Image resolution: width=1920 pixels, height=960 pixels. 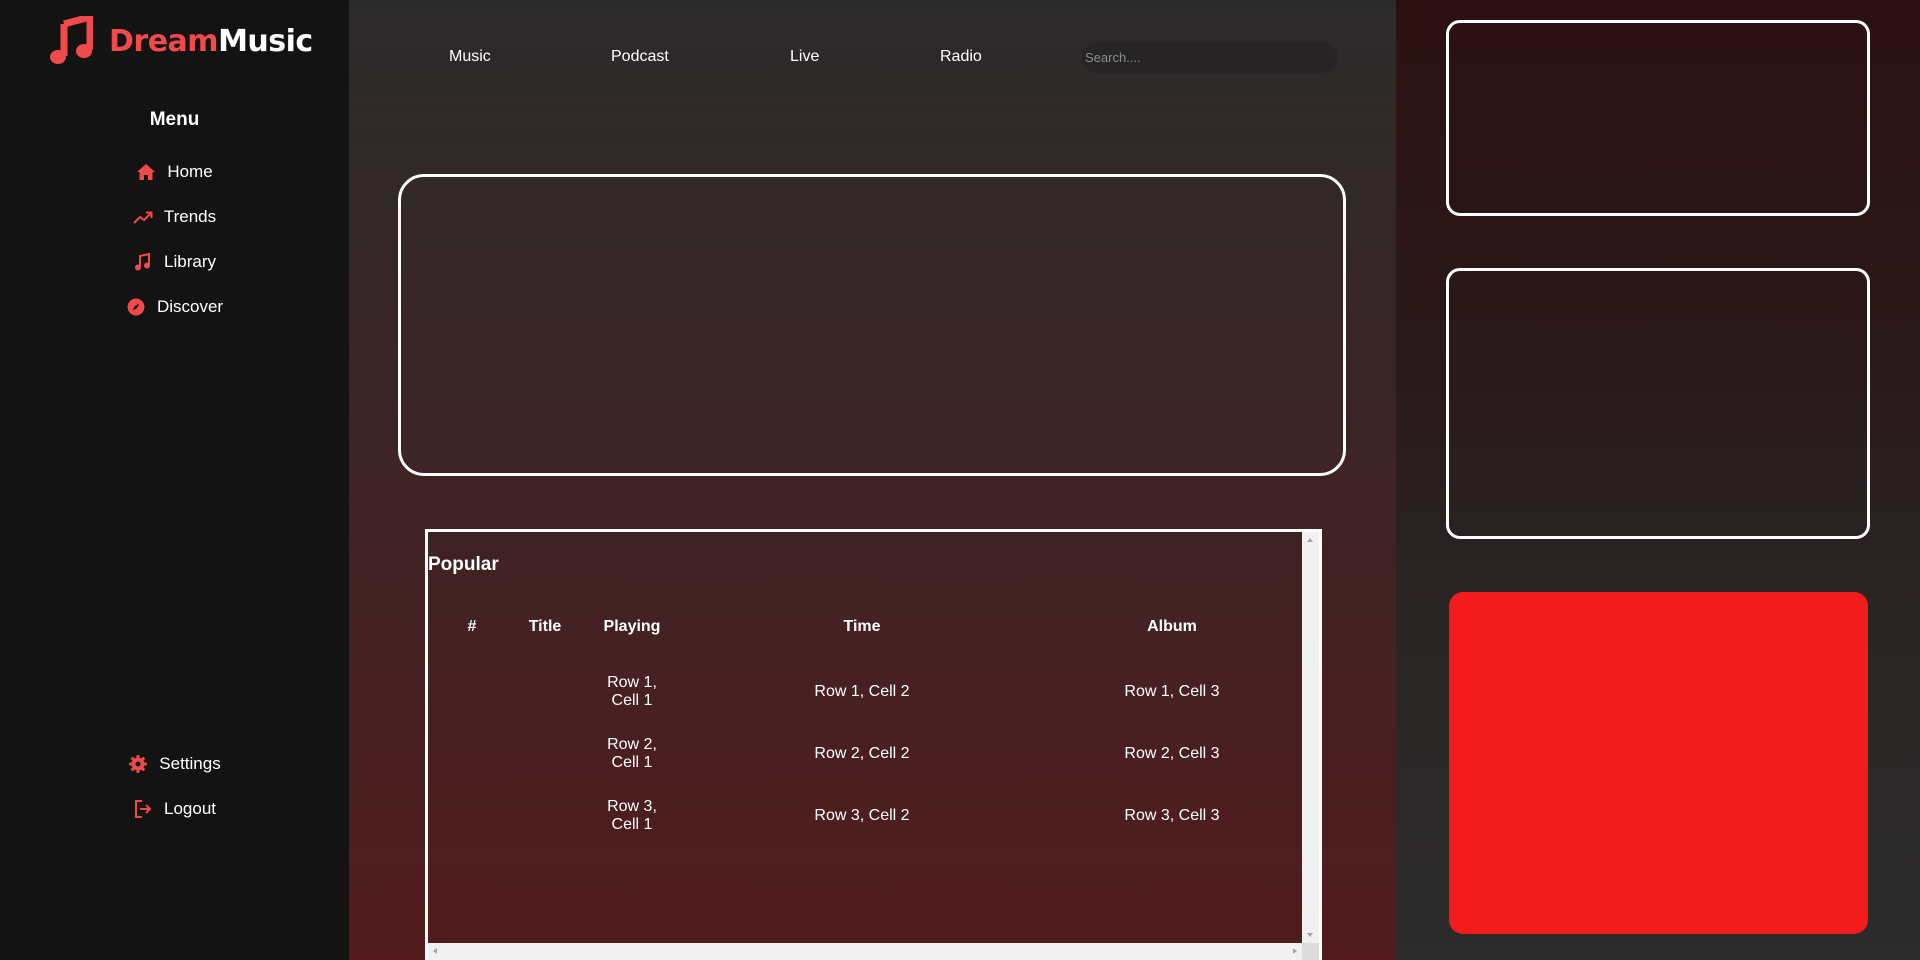 I want to click on sidebar-item-home: Home, so click(x=174, y=172).